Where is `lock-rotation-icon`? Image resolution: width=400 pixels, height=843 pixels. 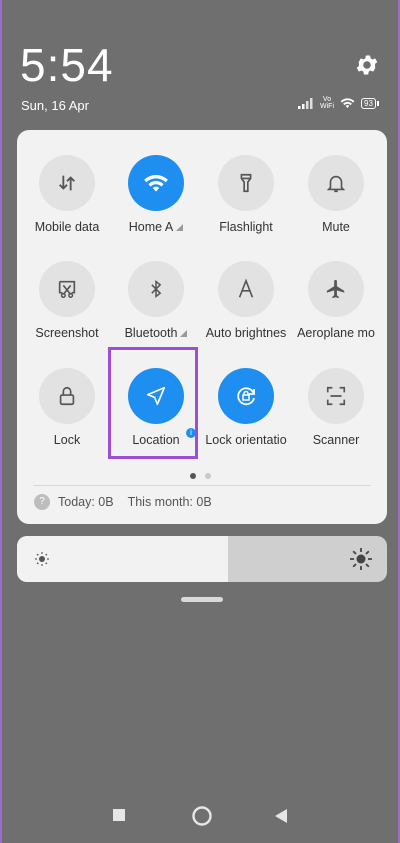 lock-rotation-icon is located at coordinates (246, 396).